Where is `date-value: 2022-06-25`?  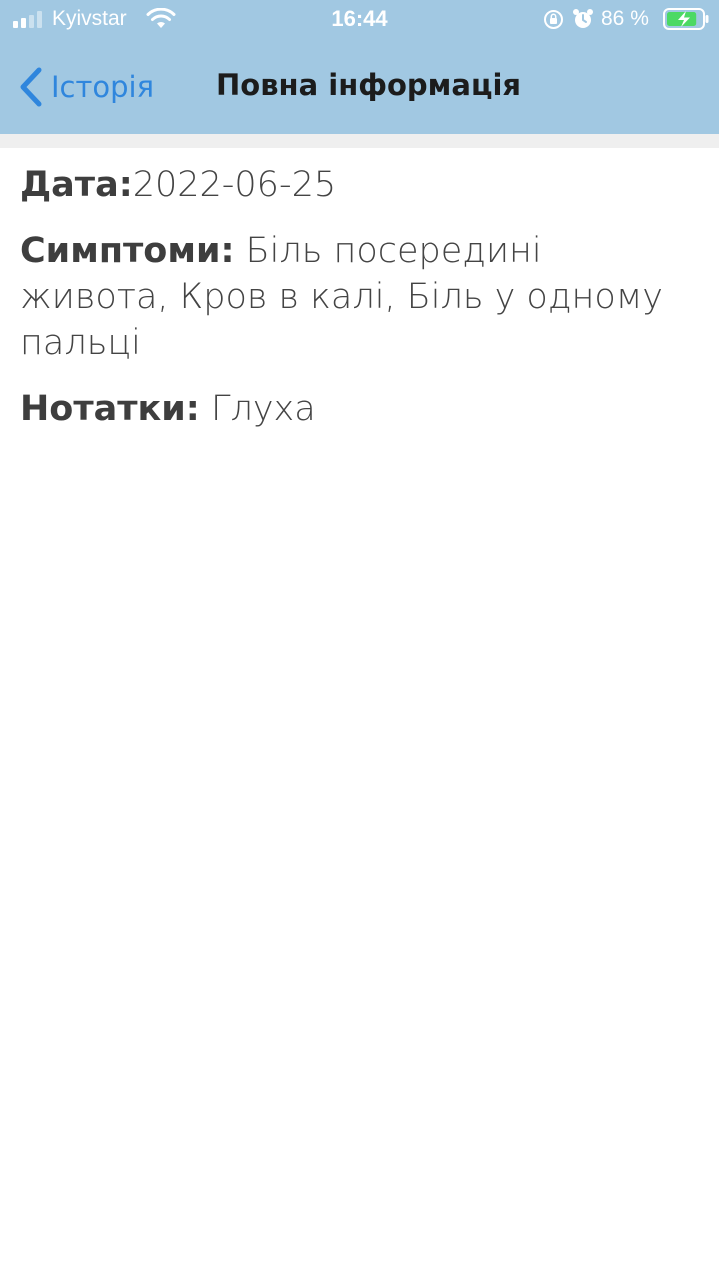 date-value: 2022-06-25 is located at coordinates (234, 185).